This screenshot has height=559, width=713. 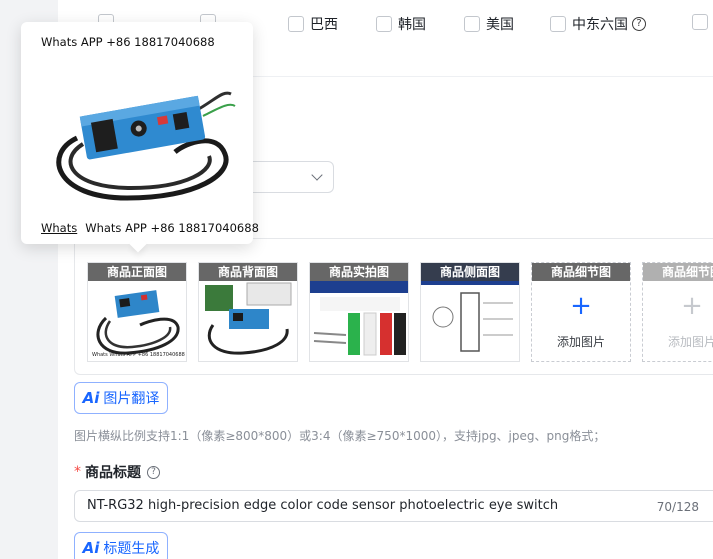 I want to click on image-translate-button: Ai 图片翻译, so click(x=121, y=398).